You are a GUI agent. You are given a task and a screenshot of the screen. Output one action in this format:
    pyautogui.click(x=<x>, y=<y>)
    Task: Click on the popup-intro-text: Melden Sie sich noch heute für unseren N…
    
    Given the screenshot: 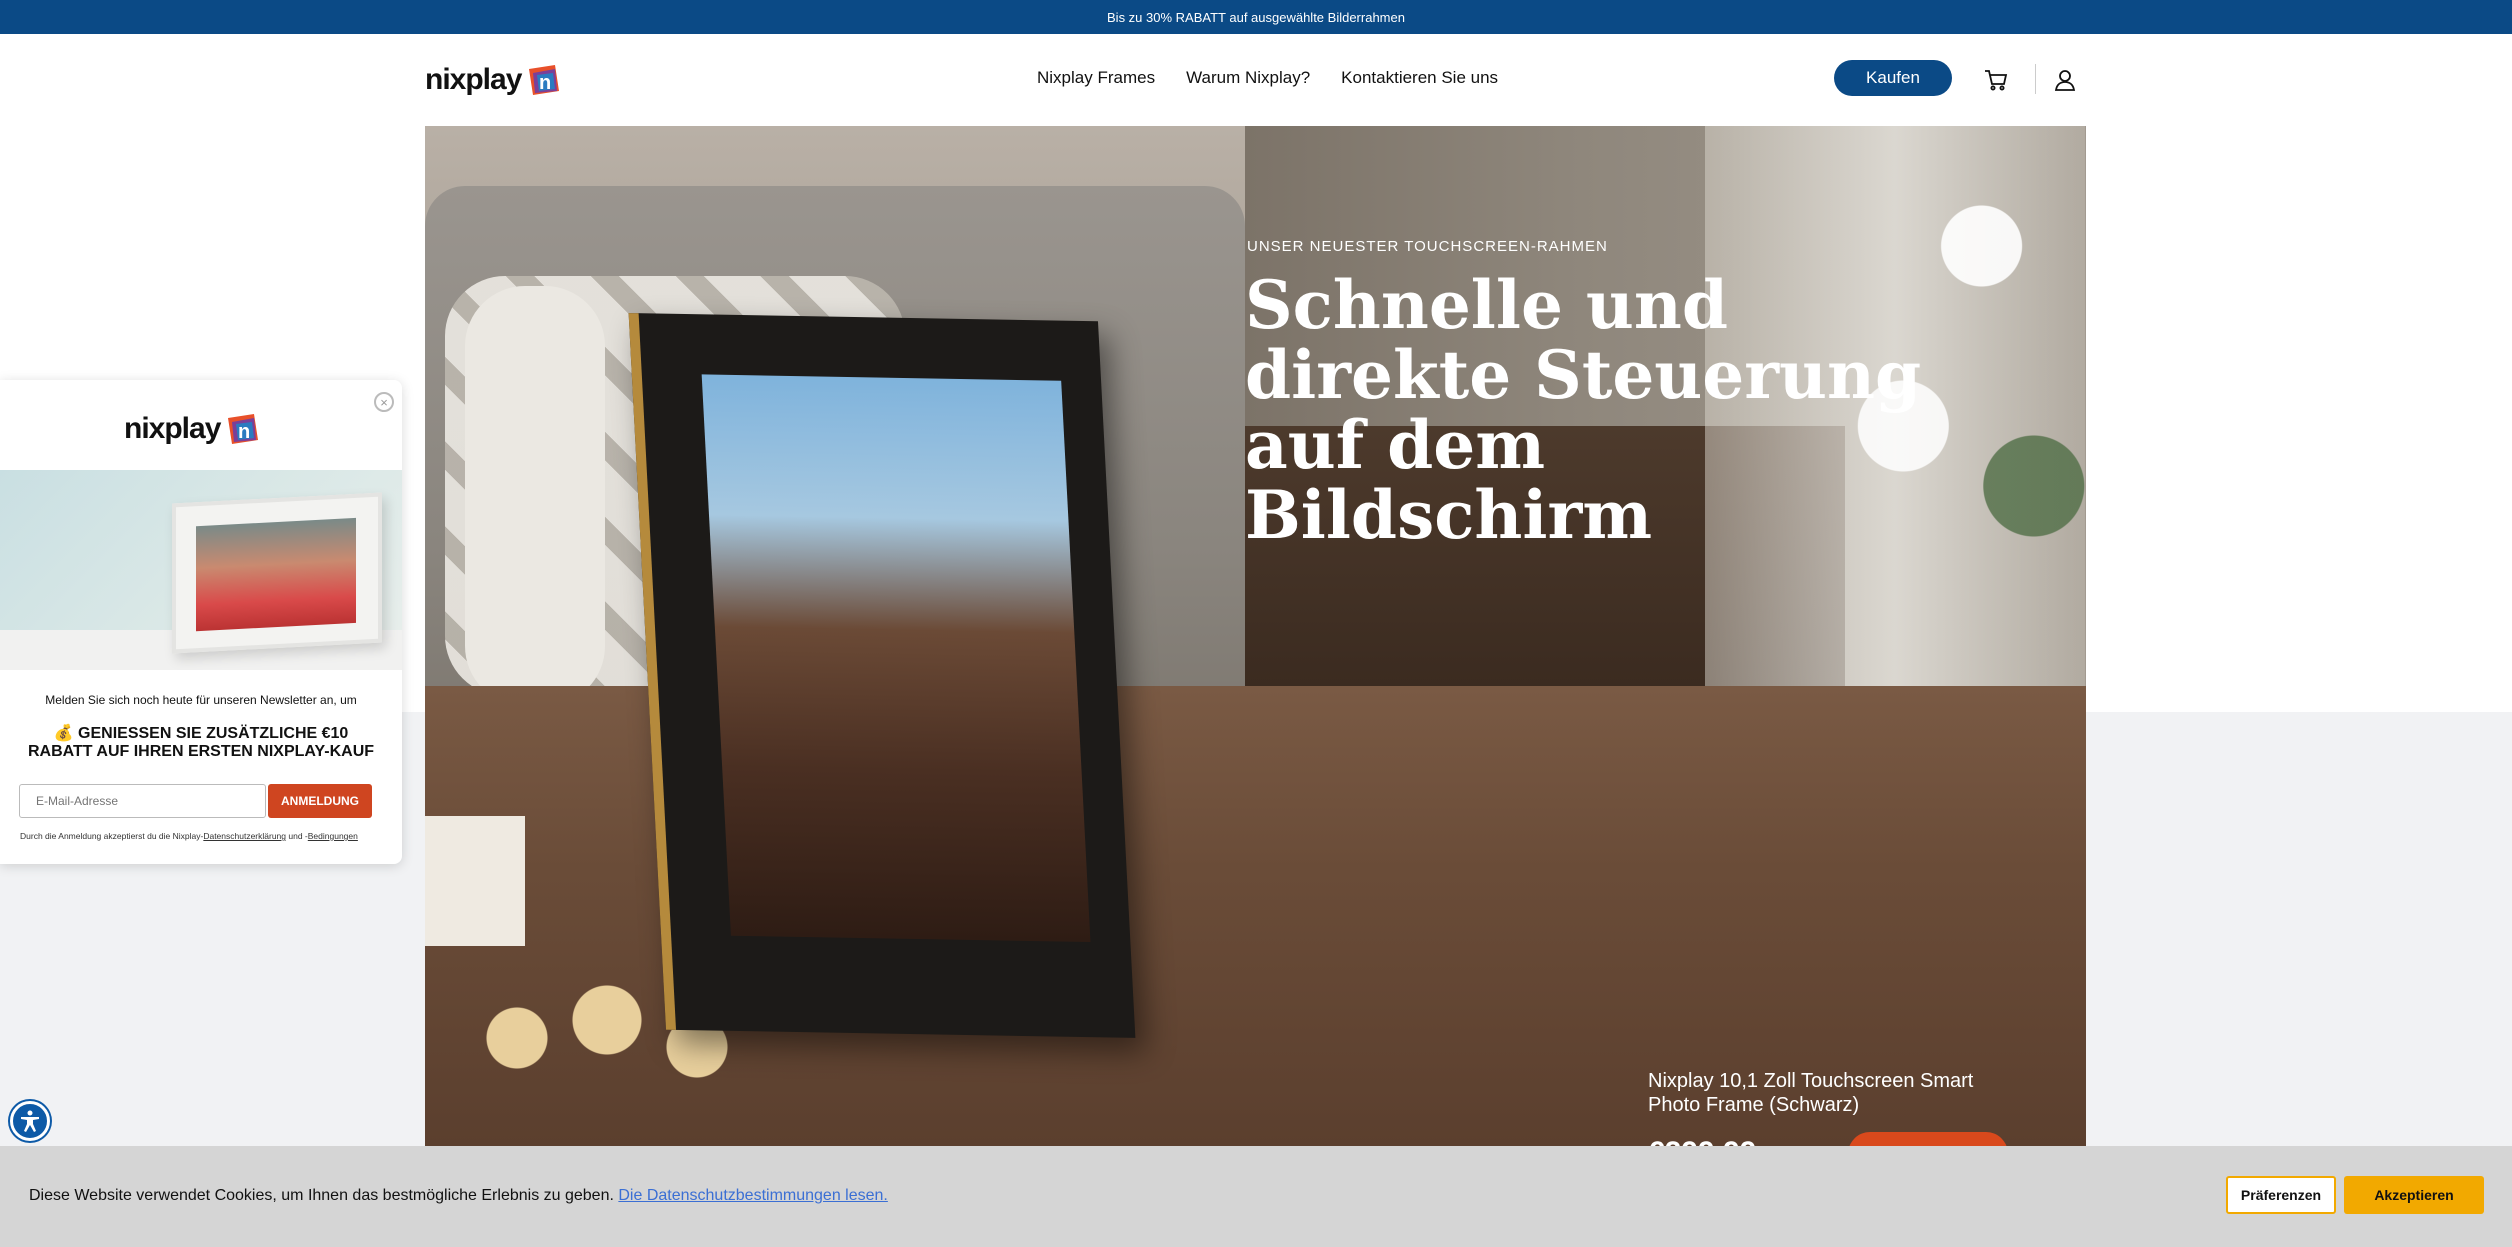 What is the action you would take?
    pyautogui.click(x=201, y=700)
    